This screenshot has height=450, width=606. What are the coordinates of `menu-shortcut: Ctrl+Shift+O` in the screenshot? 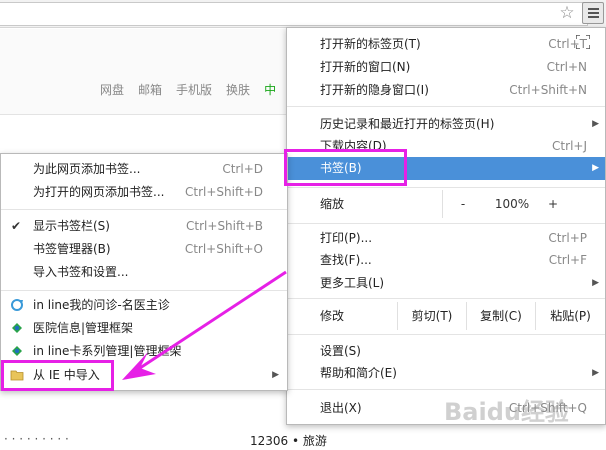 It's located at (223, 249).